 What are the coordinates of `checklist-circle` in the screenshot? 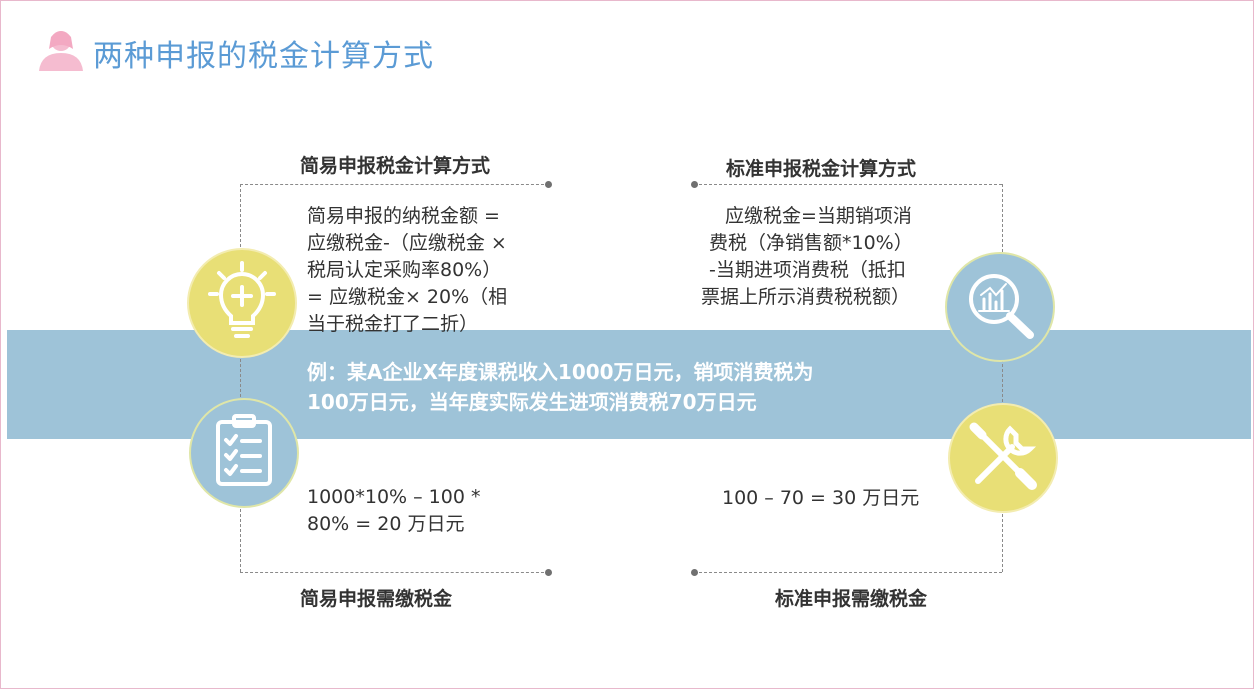 It's located at (244, 453).